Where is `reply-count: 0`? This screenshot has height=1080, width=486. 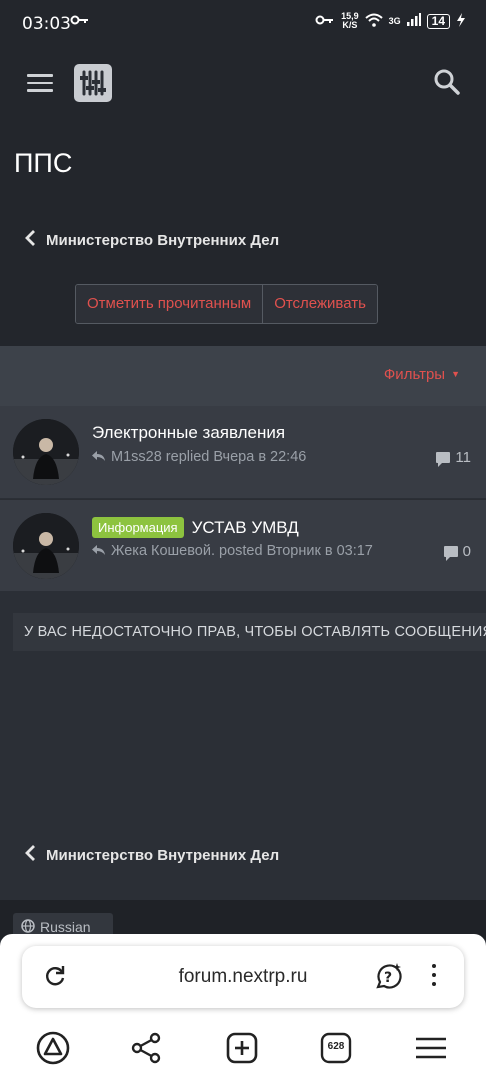 reply-count: 0 is located at coordinates (457, 552).